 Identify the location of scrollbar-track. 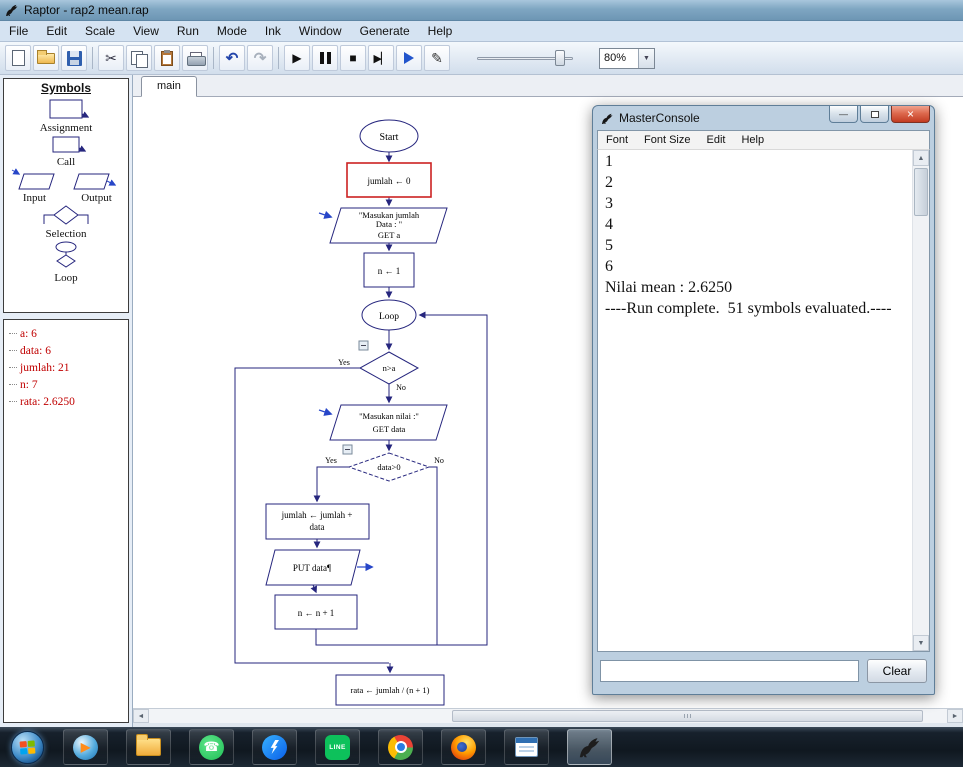
(548, 716).